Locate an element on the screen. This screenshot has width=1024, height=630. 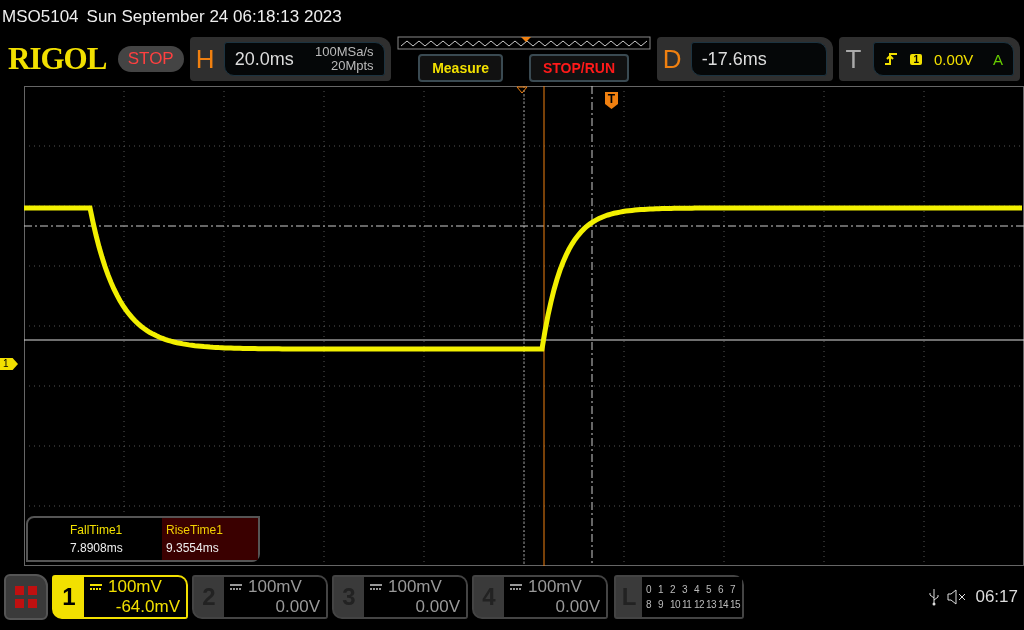
logic-channel-label: 8 is located at coordinates (649, 604).